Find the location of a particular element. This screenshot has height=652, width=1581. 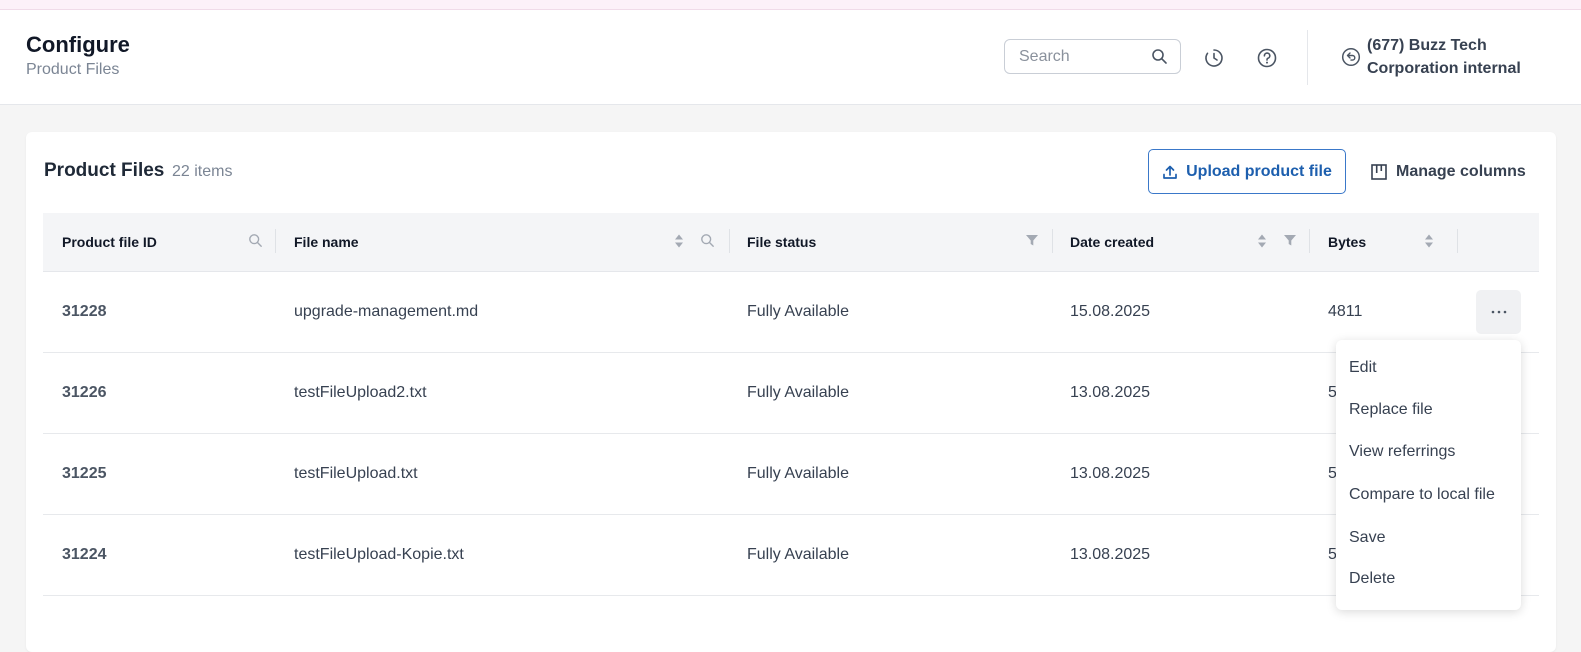

manage-columns-button: Manage columns is located at coordinates (1448, 171).